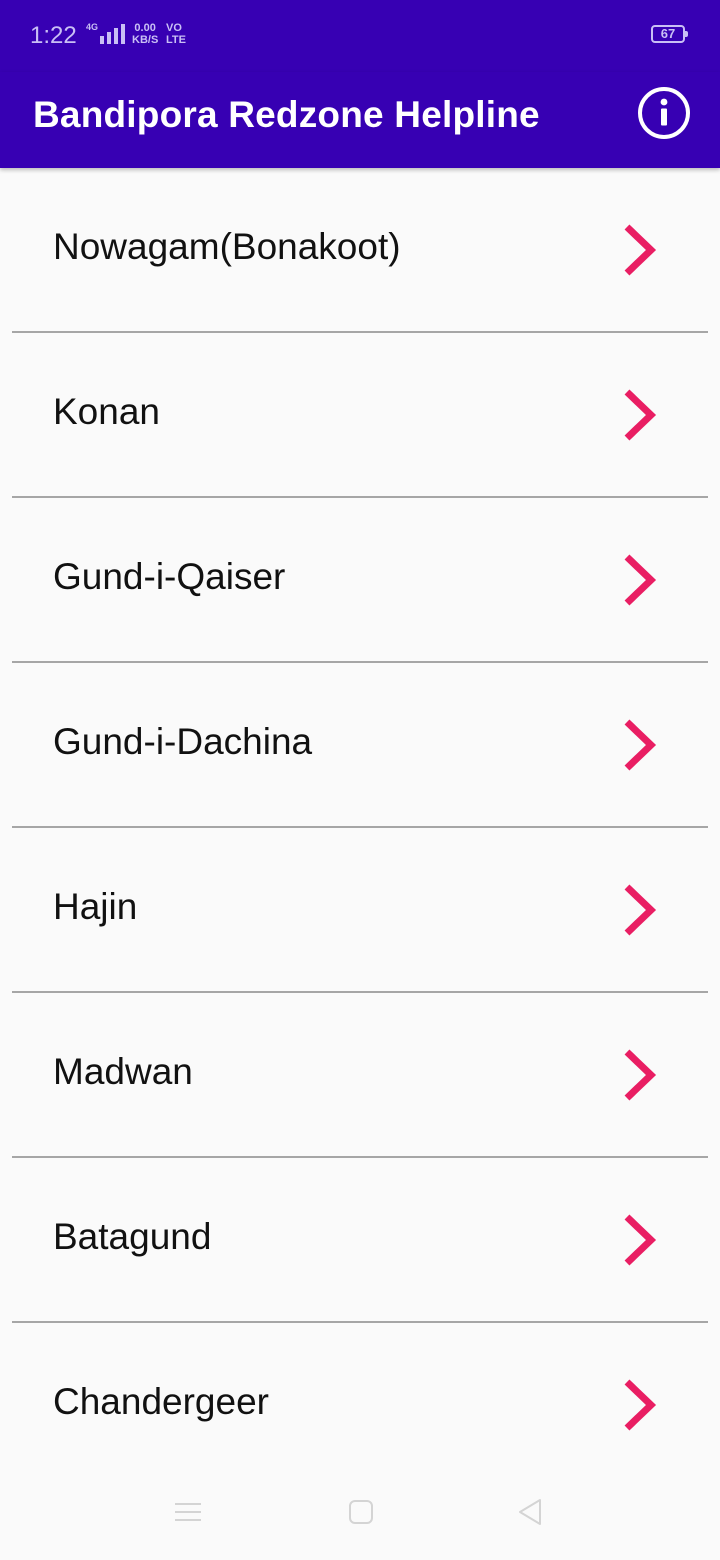 The width and height of the screenshot is (720, 1560). Describe the element at coordinates (286, 114) in the screenshot. I see `page-title: Bandipora Redzone Helpline` at that location.